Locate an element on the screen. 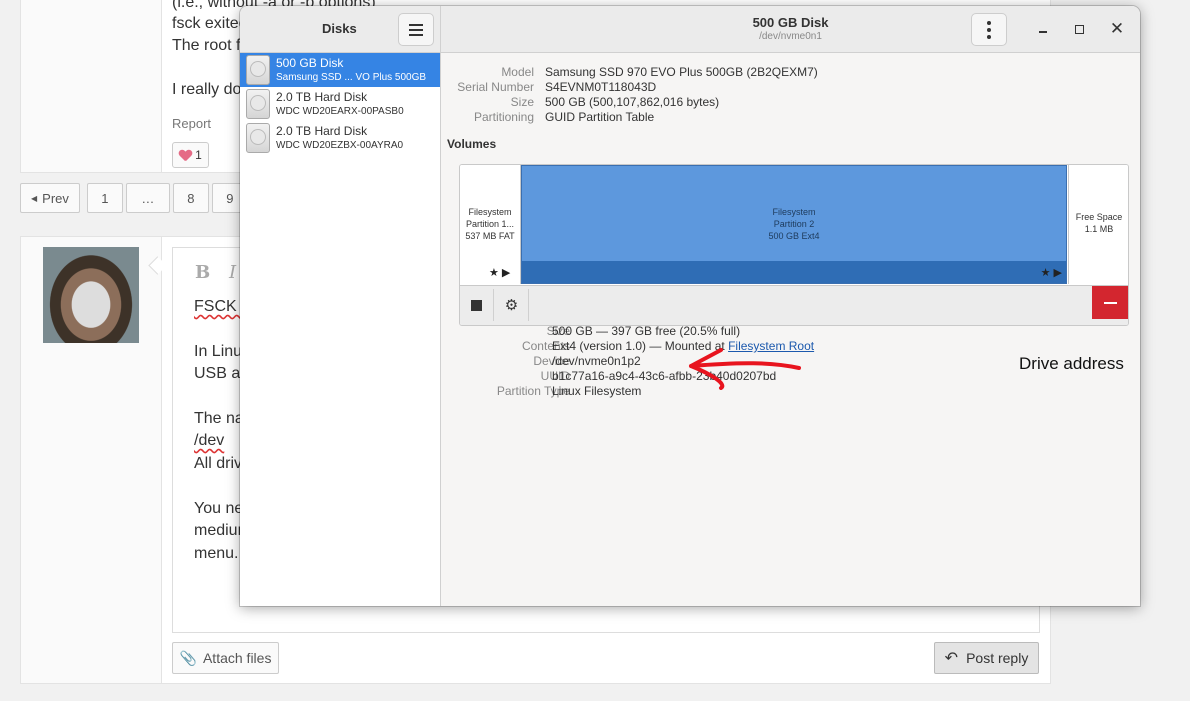  chevron-left-icon: ◀ is located at coordinates (34, 198).